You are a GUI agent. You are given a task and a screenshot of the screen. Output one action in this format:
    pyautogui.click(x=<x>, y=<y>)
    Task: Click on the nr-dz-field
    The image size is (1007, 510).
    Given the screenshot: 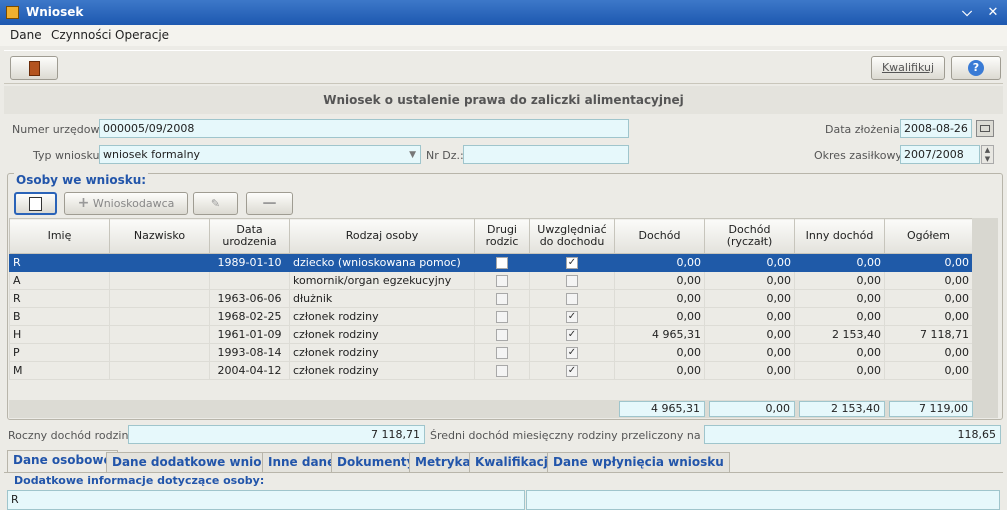 What is the action you would take?
    pyautogui.click(x=546, y=154)
    